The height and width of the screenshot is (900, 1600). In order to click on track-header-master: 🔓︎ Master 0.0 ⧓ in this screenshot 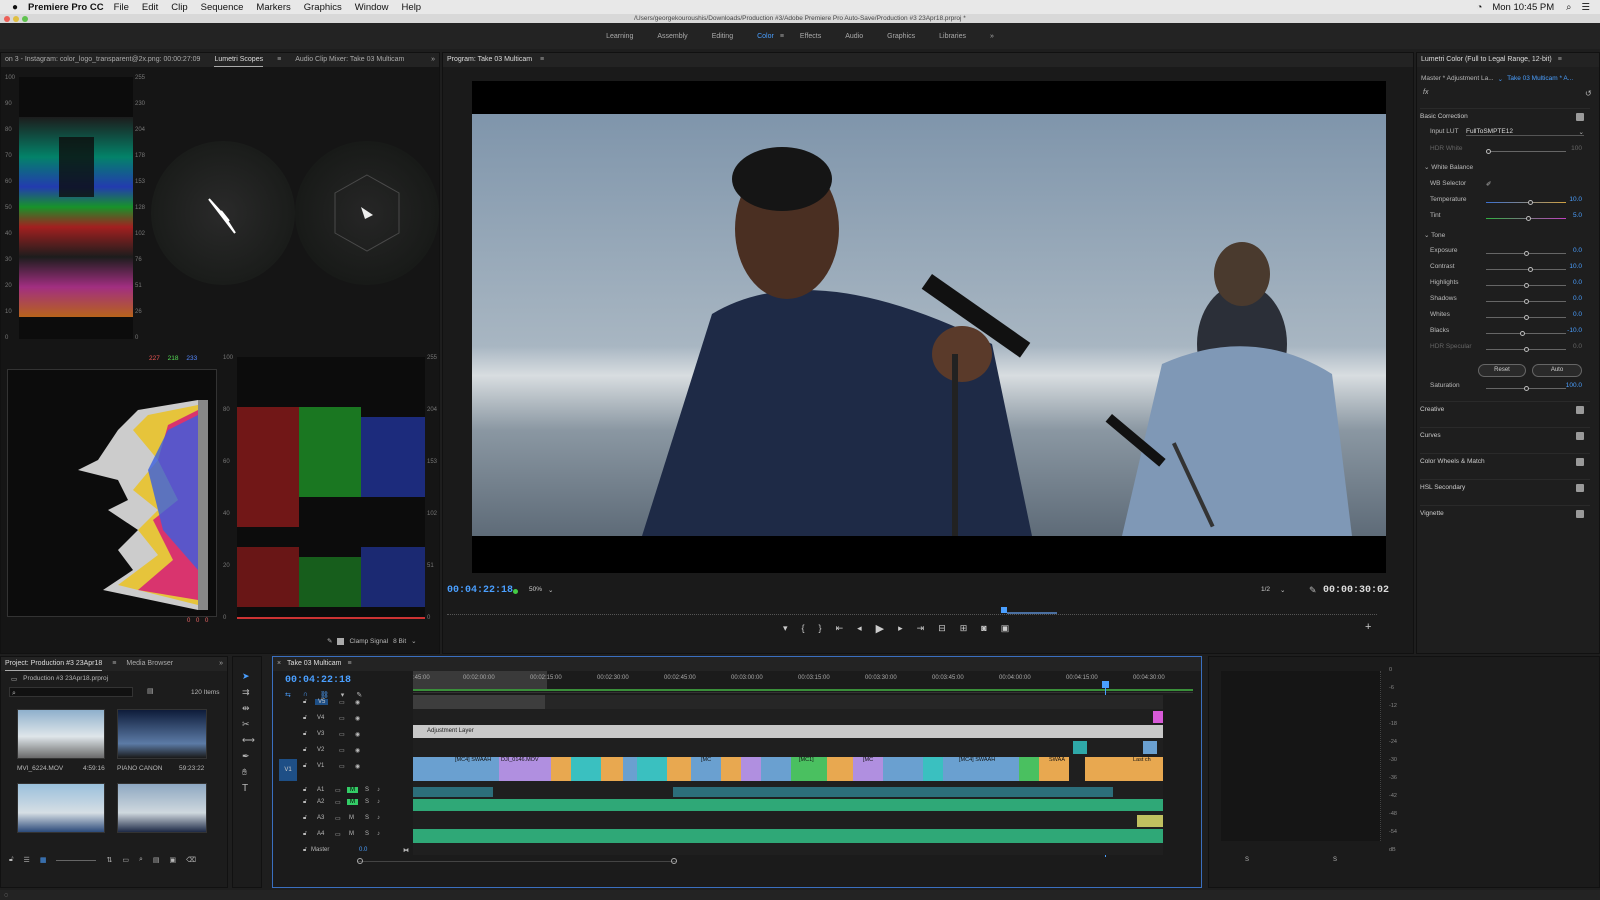, I will do `click(355, 853)`.